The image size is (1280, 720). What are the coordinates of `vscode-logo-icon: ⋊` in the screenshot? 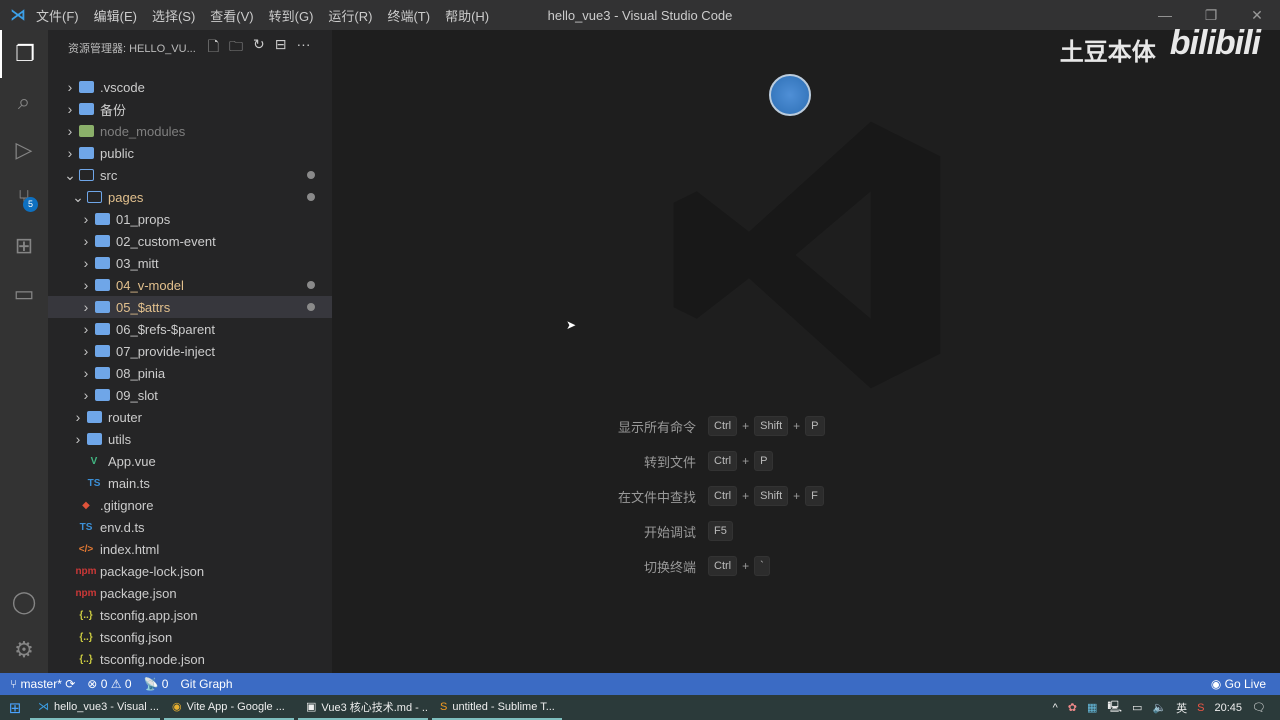 It's located at (18, 15).